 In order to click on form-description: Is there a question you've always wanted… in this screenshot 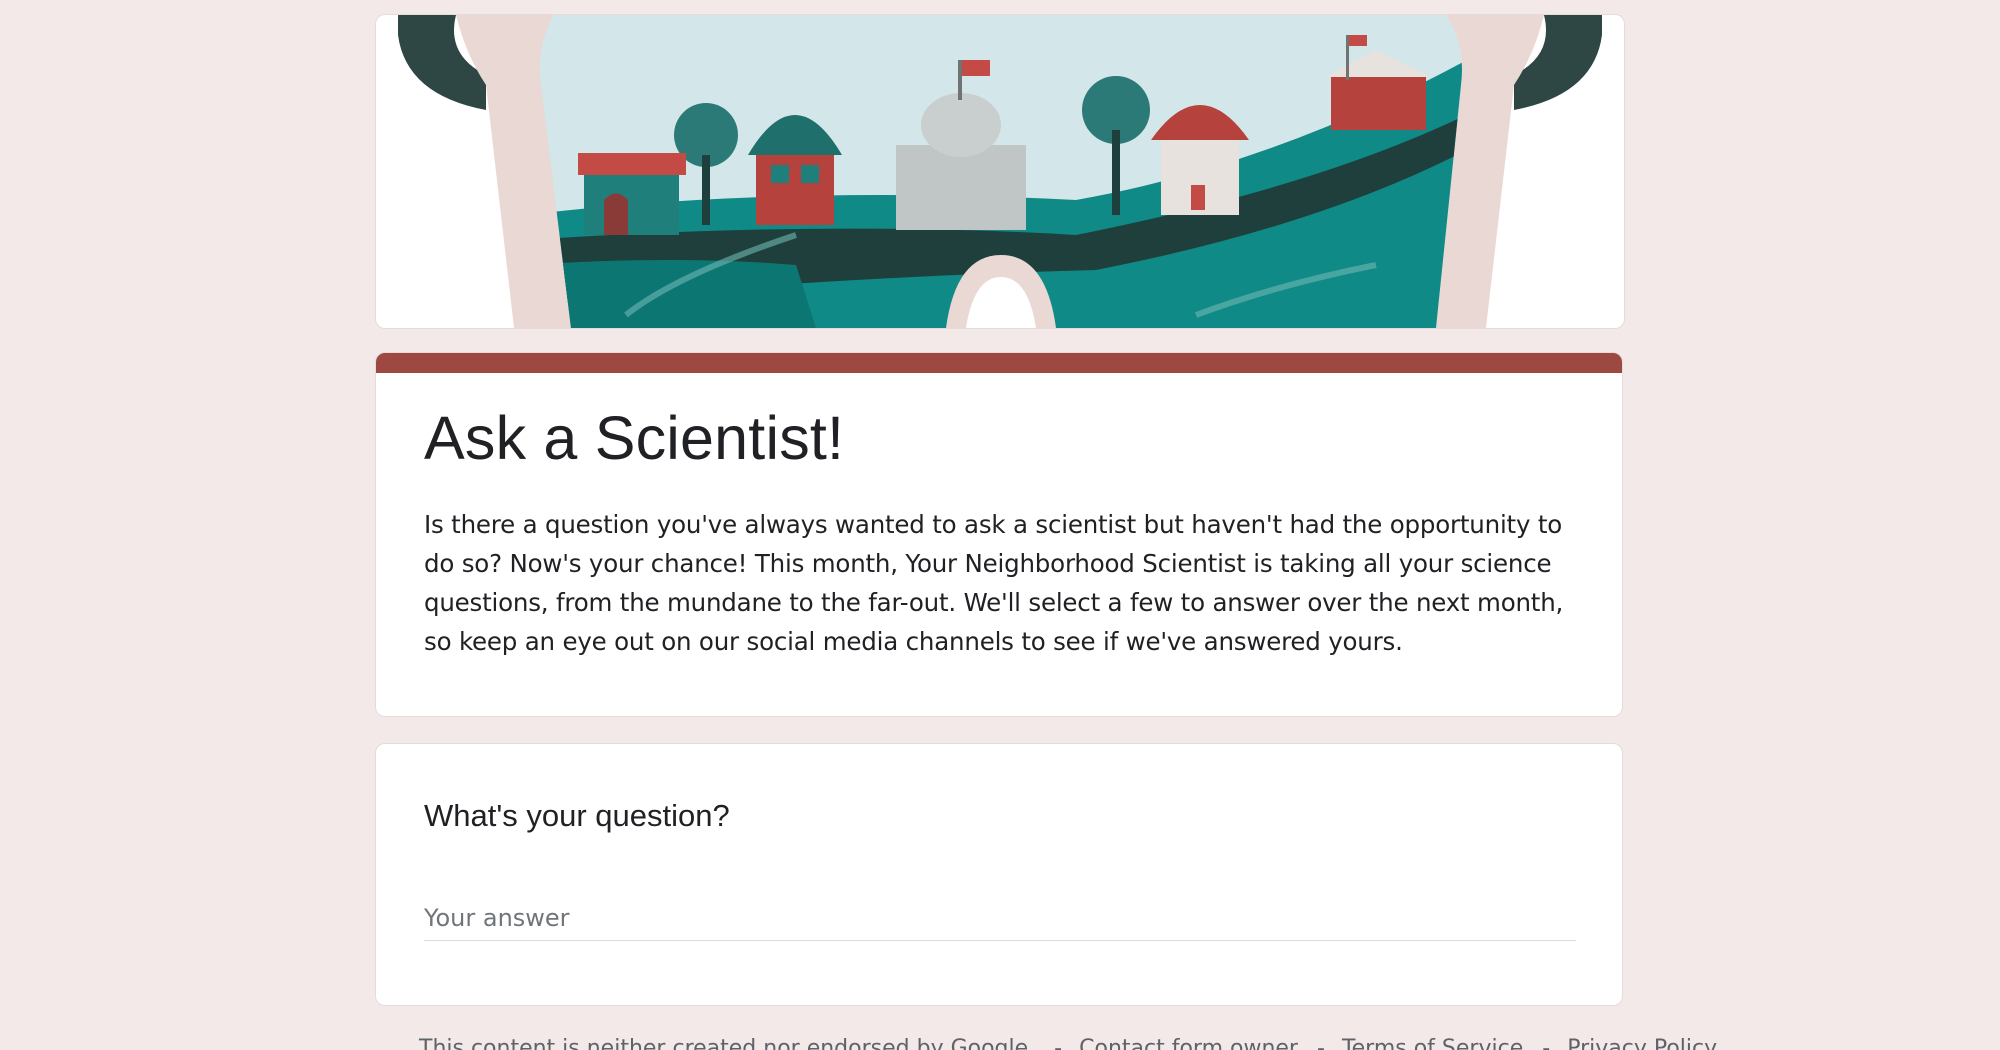, I will do `click(994, 583)`.